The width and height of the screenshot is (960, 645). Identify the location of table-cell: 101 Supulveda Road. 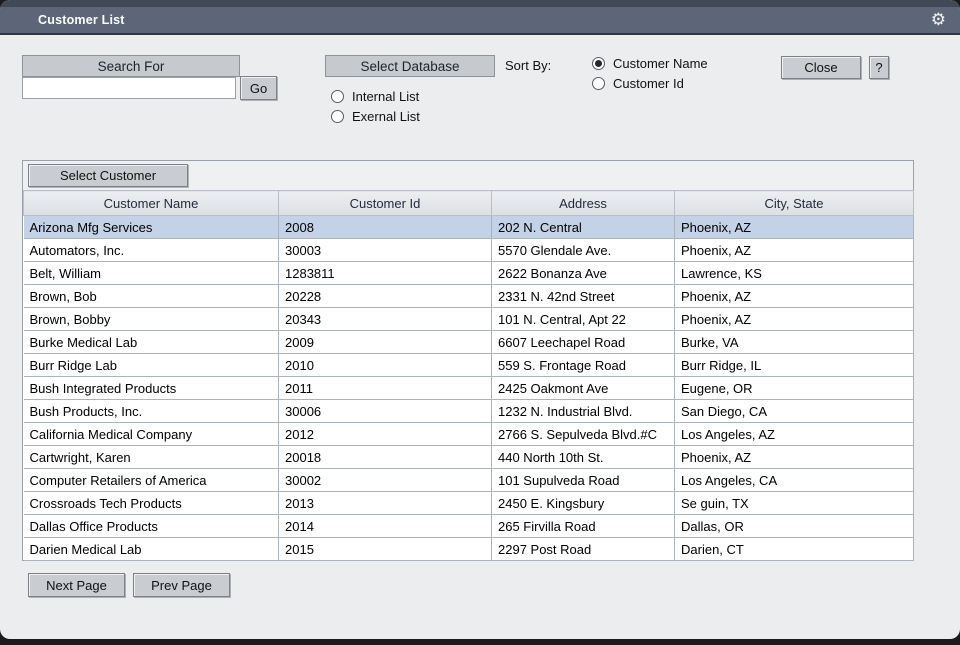
(583, 480).